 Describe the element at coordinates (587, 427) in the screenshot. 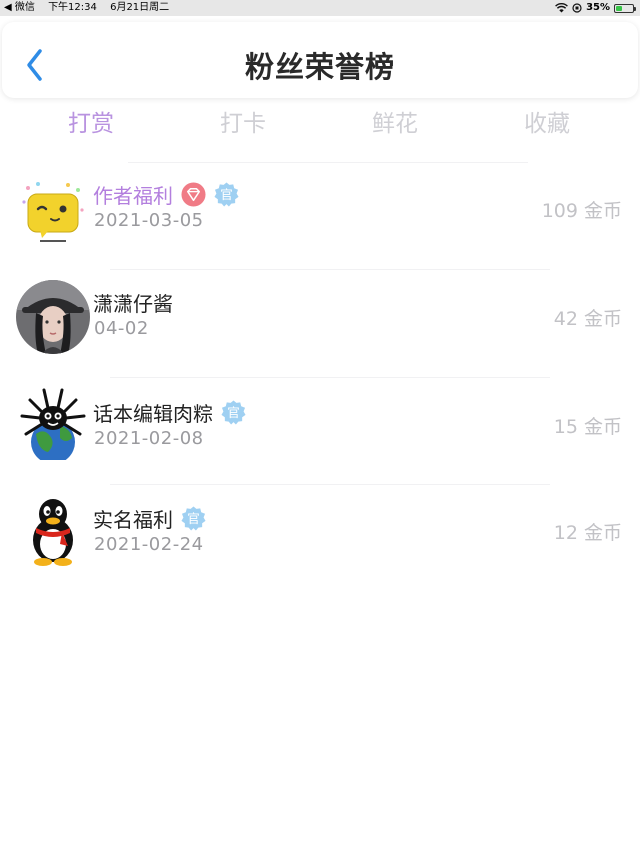

I see `coin-amount: 15 金币` at that location.